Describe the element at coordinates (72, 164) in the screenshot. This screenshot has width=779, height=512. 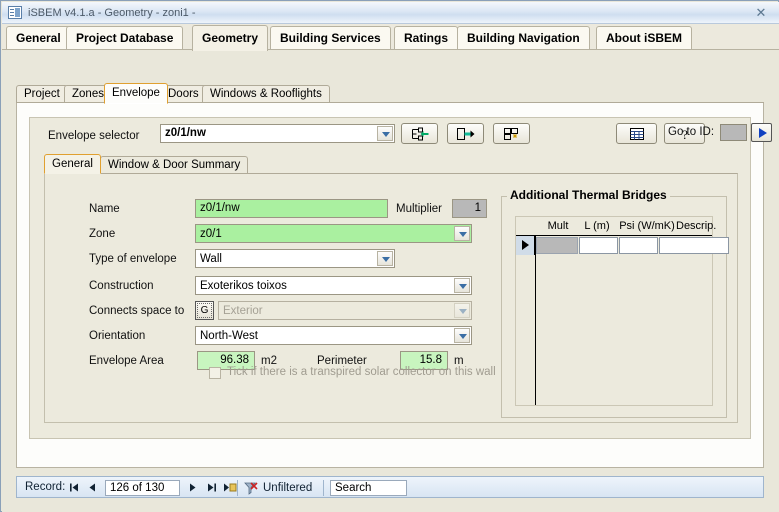
I see `tab-general-details: General` at that location.